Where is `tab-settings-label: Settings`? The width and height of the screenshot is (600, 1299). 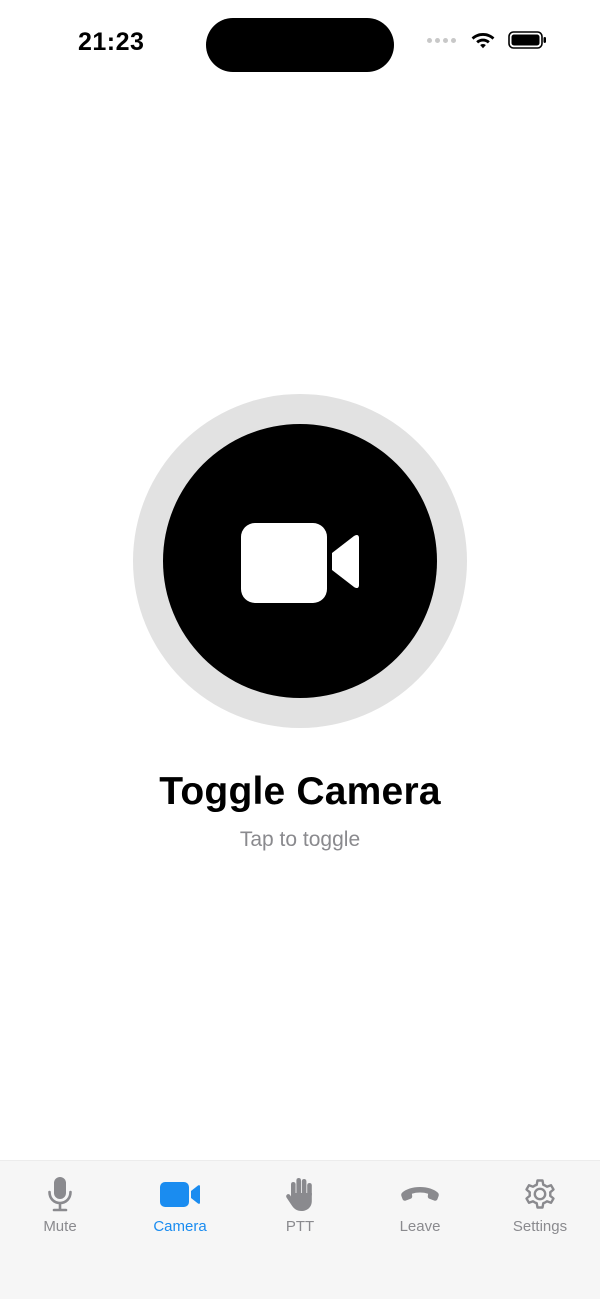
tab-settings-label: Settings is located at coordinates (540, 1226).